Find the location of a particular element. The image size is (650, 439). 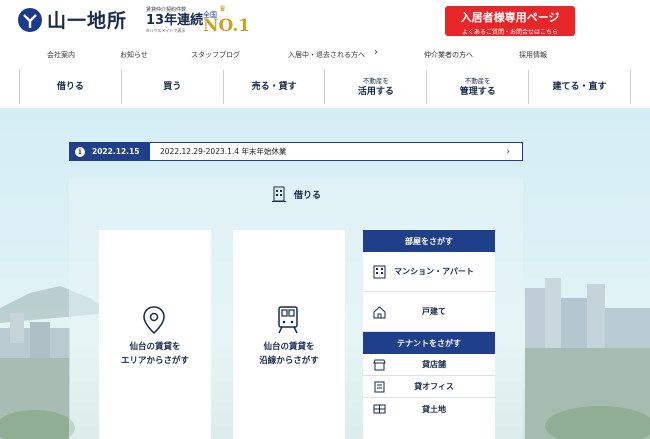

crown-icon: ♛ is located at coordinates (223, 8).